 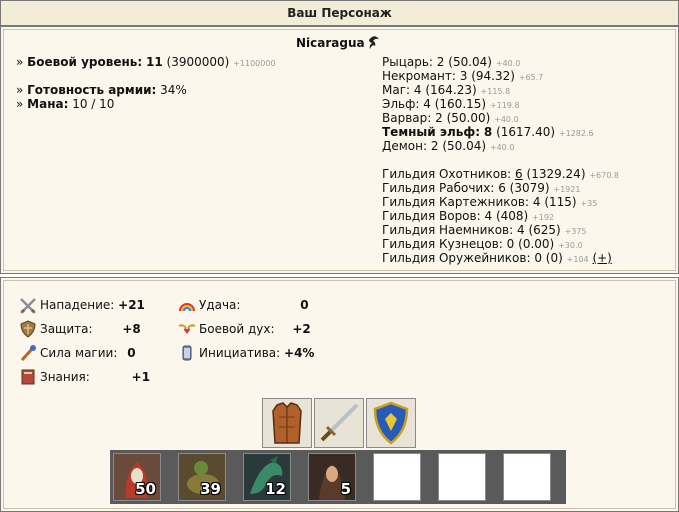 I want to click on stat-label: Удача:, so click(x=220, y=305).